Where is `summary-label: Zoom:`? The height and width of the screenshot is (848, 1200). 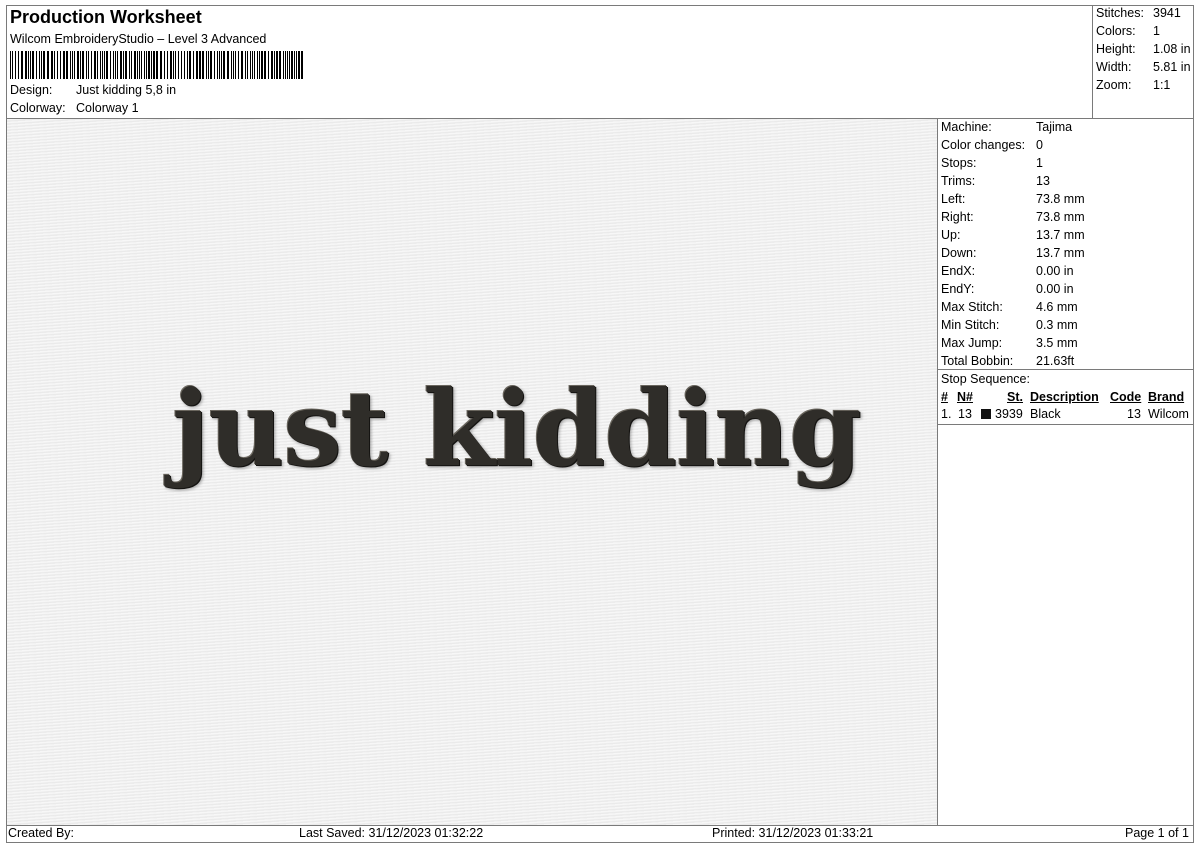 summary-label: Zoom: is located at coordinates (1114, 85).